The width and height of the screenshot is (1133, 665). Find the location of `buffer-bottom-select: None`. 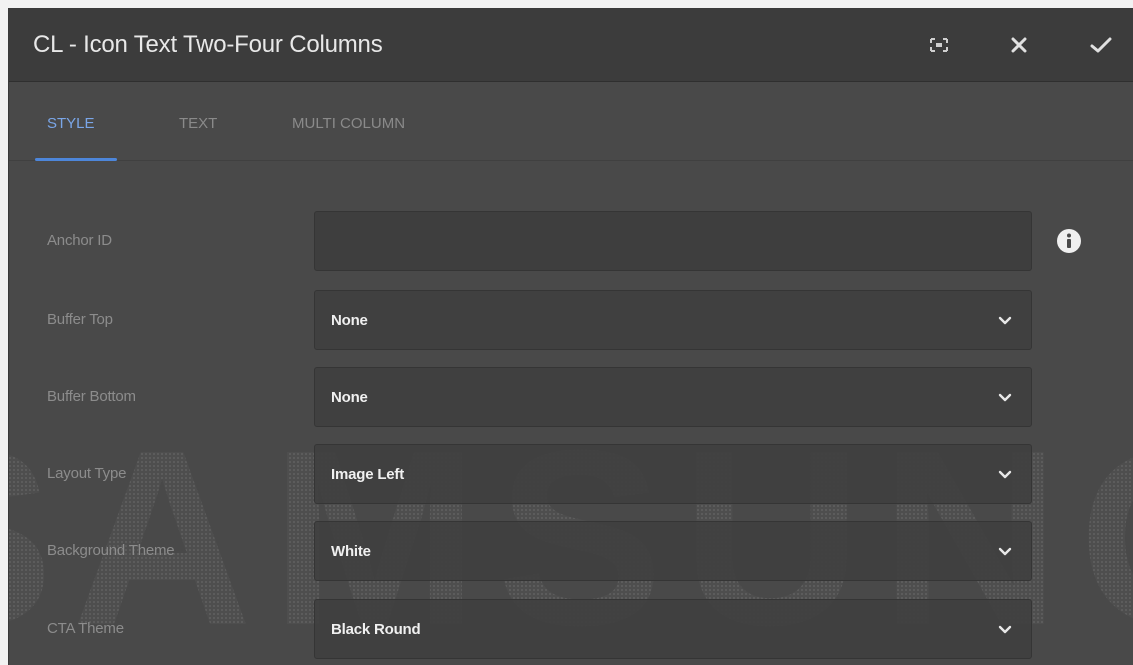

buffer-bottom-select: None is located at coordinates (673, 397).